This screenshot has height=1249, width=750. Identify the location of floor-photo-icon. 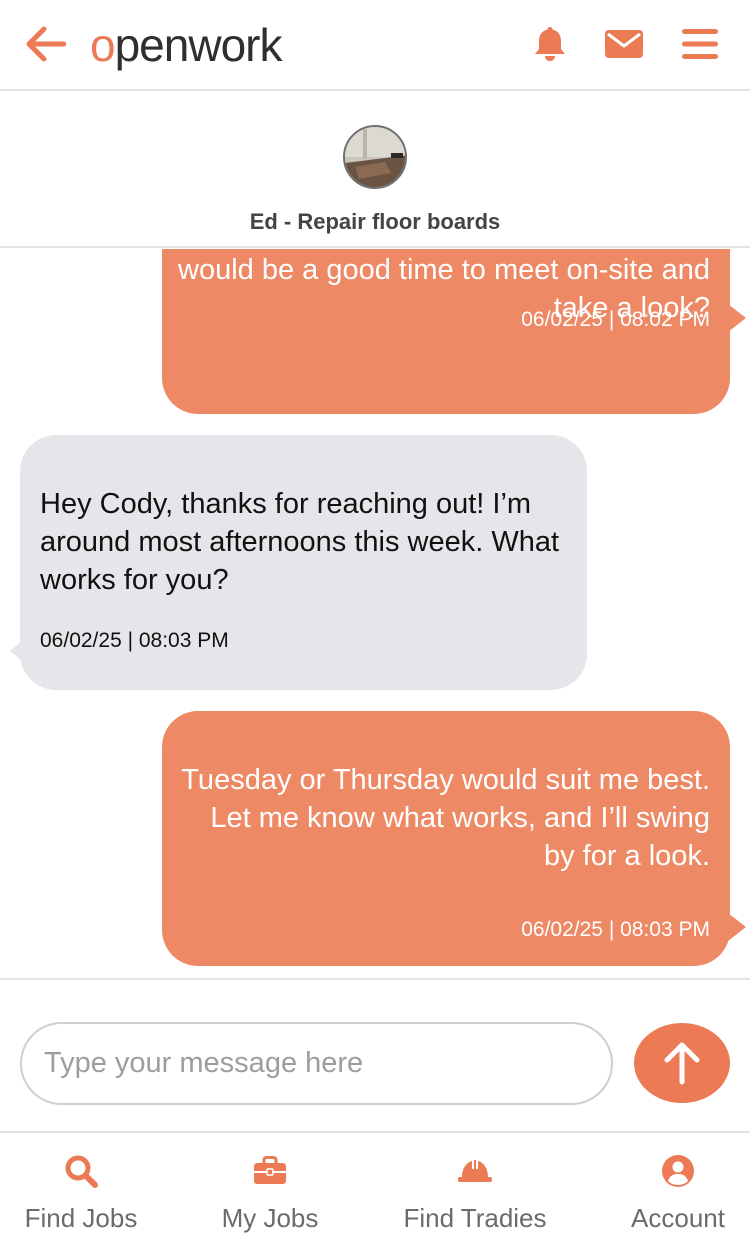
(375, 157).